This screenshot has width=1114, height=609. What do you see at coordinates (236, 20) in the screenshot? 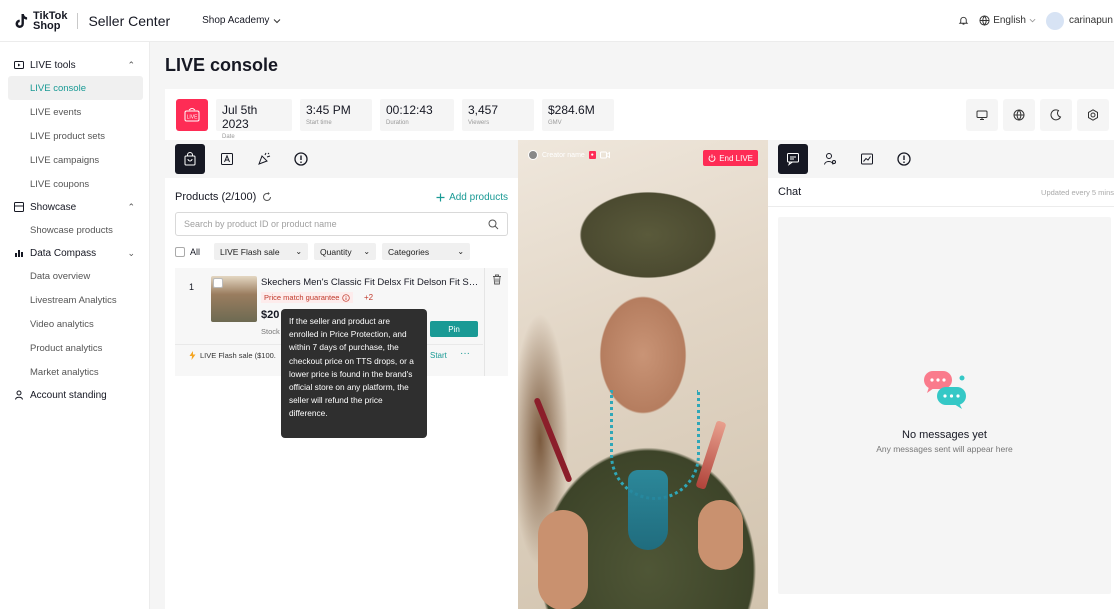
I see `shop-academy-label: Shop Academy` at bounding box center [236, 20].